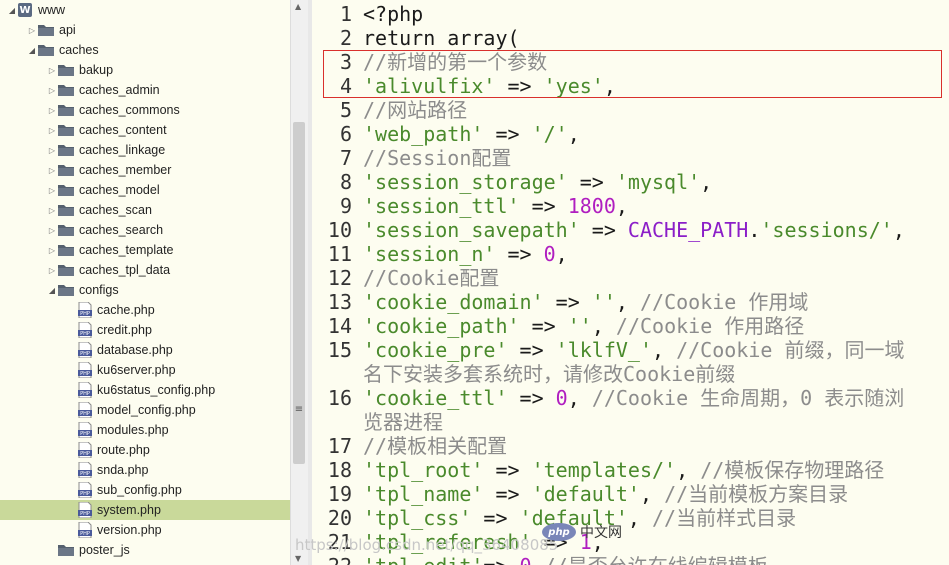 The image size is (949, 565). Describe the element at coordinates (145, 70) in the screenshot. I see `tree-folder: ▷ bakup` at that location.